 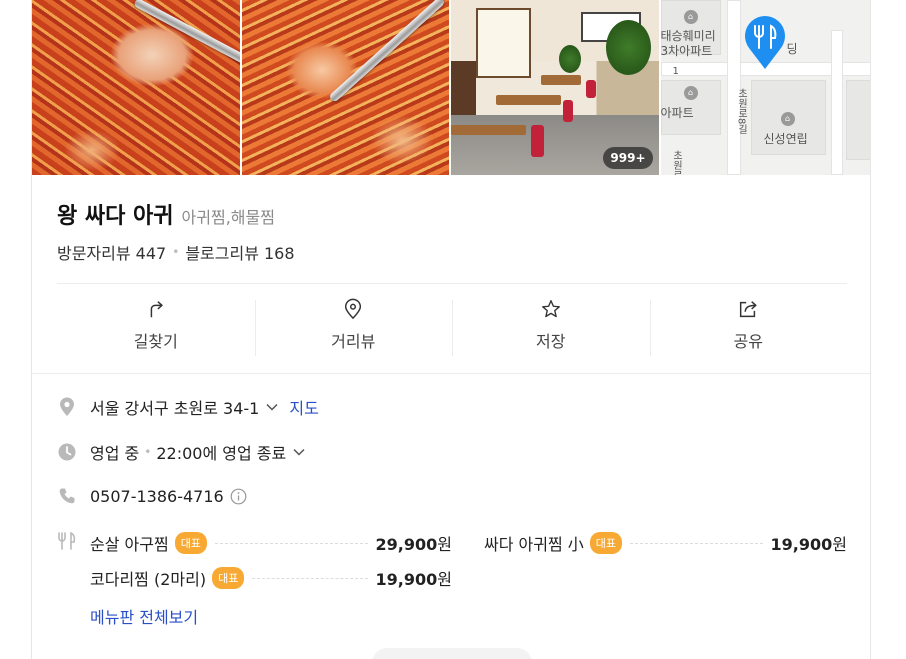 What do you see at coordinates (551, 325) in the screenshot?
I see `save-button: 저장` at bounding box center [551, 325].